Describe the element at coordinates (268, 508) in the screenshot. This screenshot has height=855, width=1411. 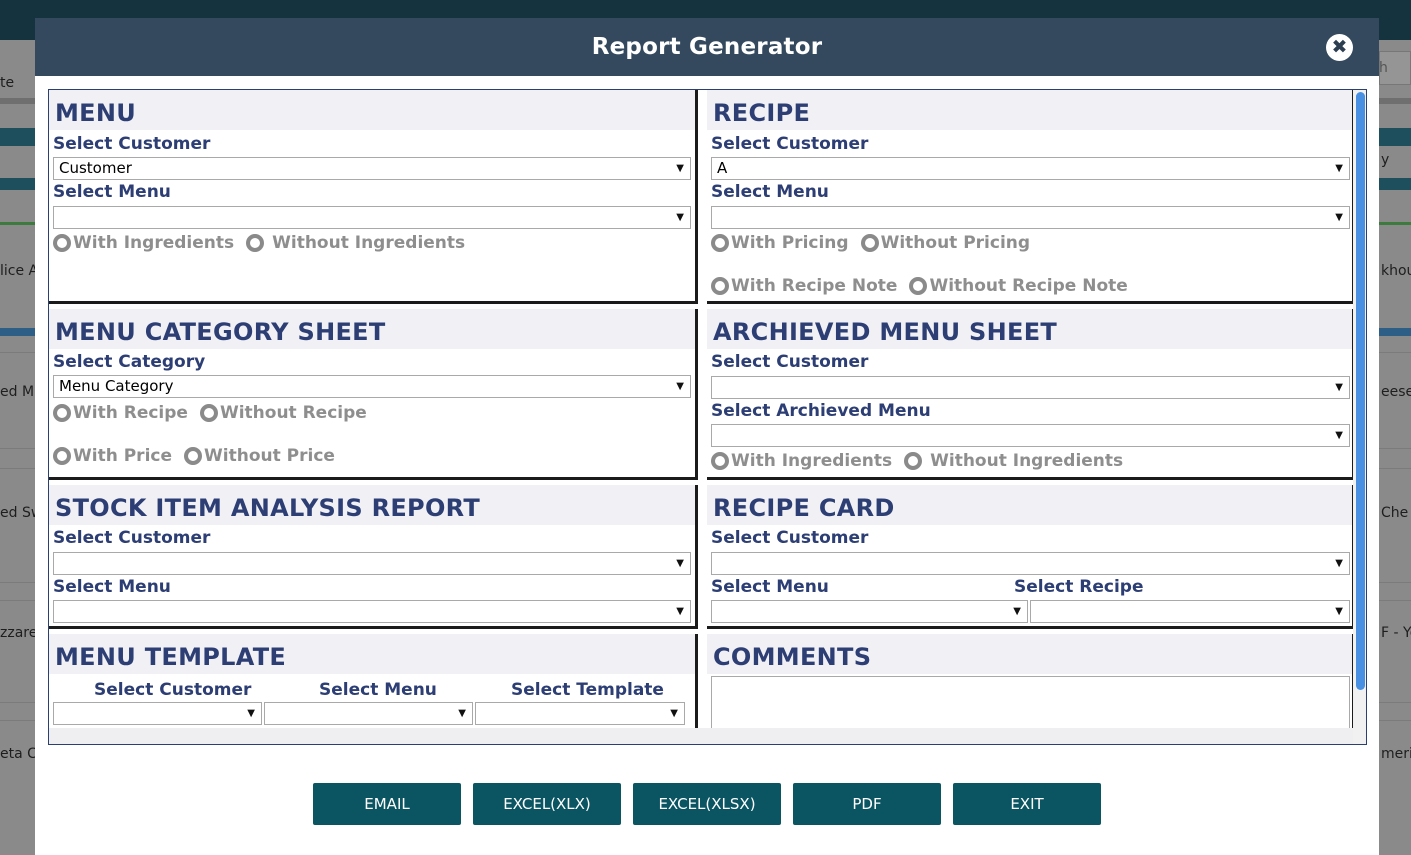
I see `panel-title: STOCK ITEM ANALYSIS REPORT` at that location.